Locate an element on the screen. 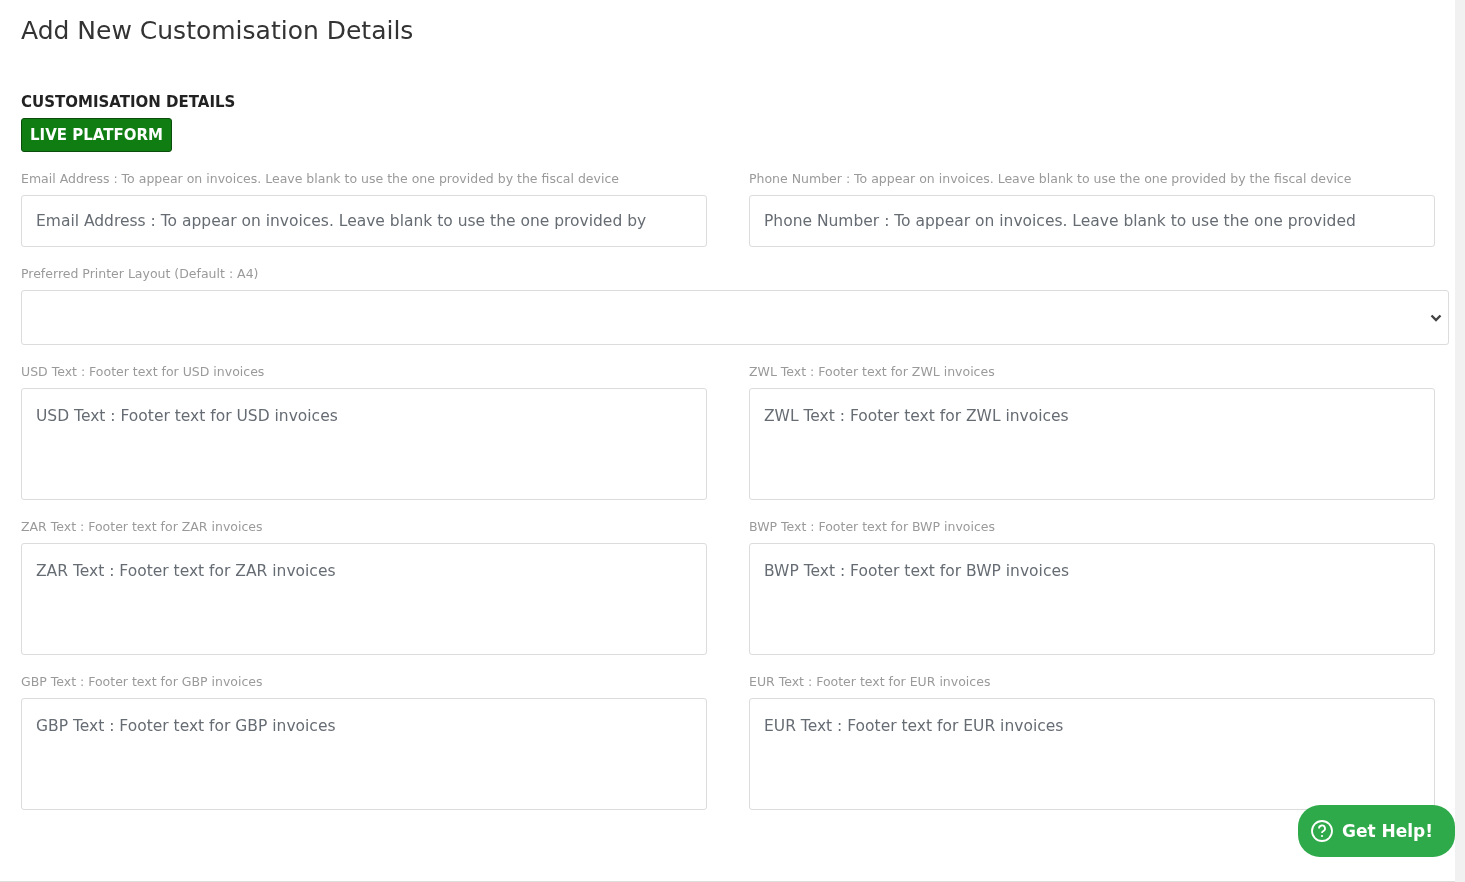 This screenshot has height=882, width=1465. field-label: GBP Text : Footer text for GBP invoices is located at coordinates (142, 682).